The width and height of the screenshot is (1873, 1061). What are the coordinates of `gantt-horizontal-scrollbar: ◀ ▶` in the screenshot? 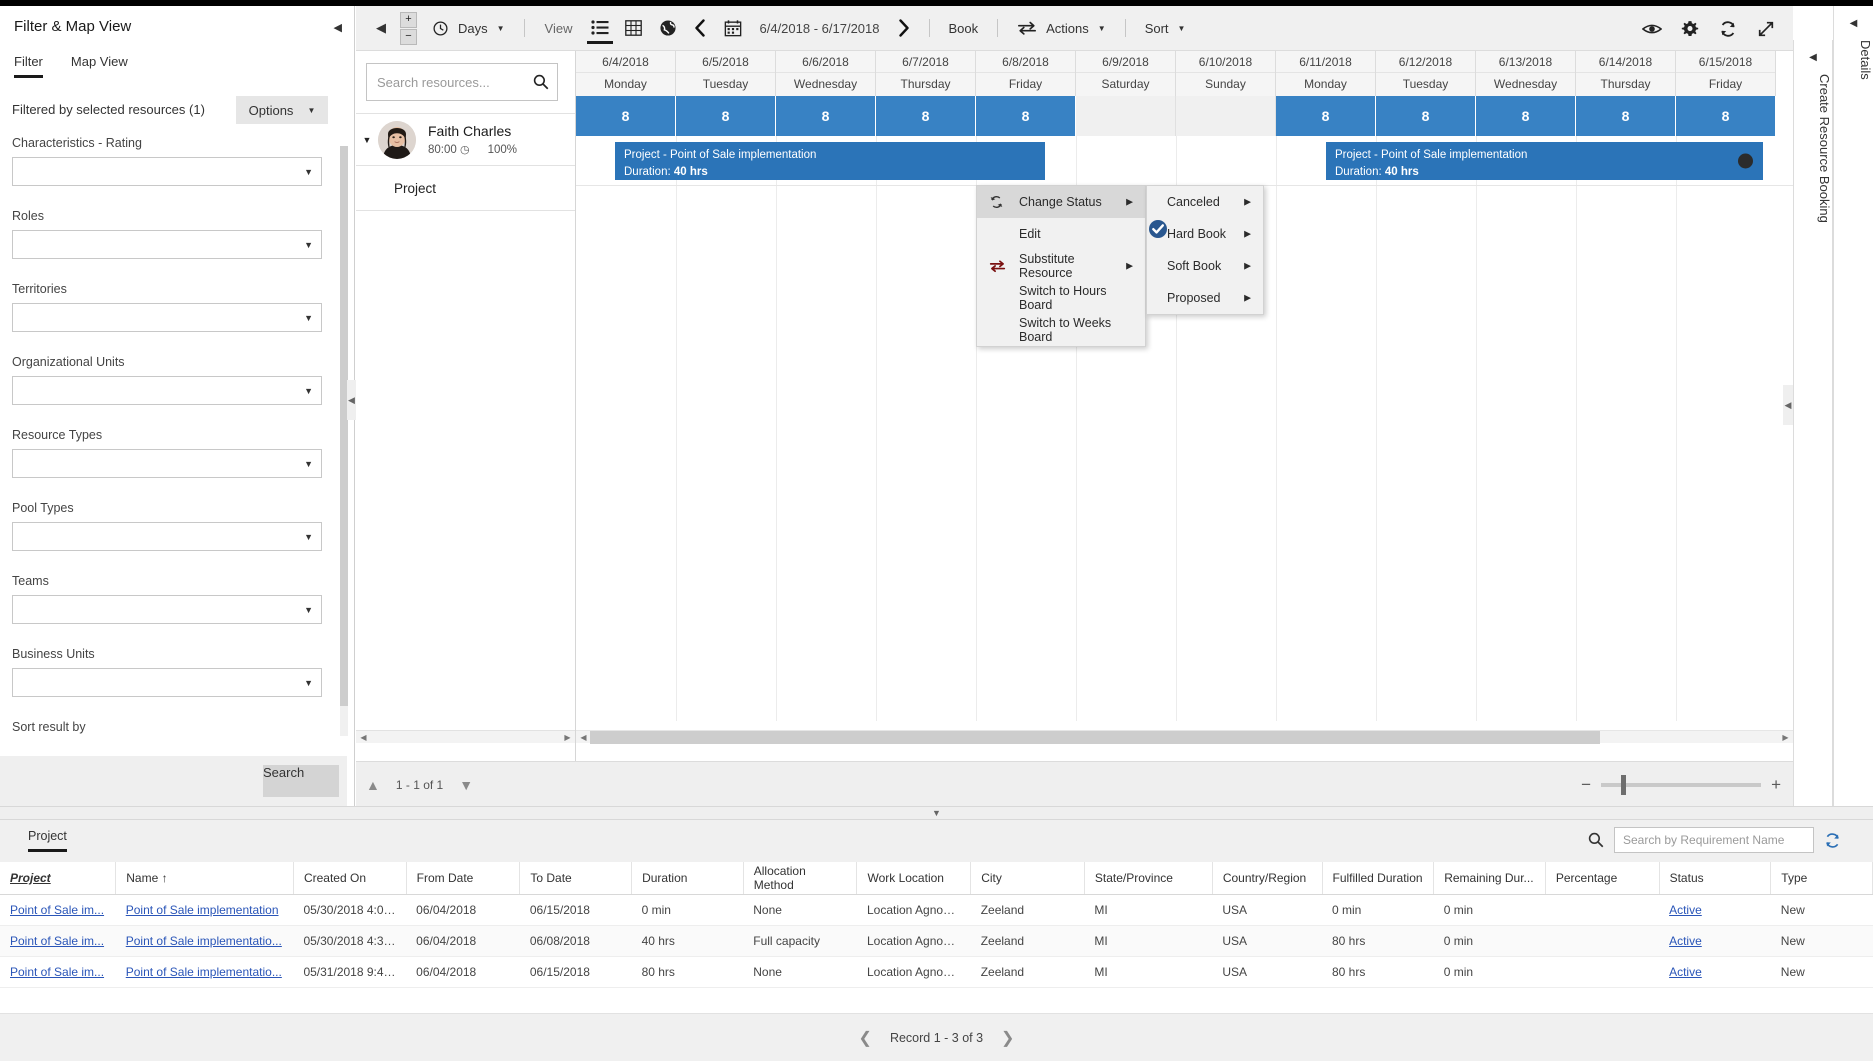 It's located at (1184, 737).